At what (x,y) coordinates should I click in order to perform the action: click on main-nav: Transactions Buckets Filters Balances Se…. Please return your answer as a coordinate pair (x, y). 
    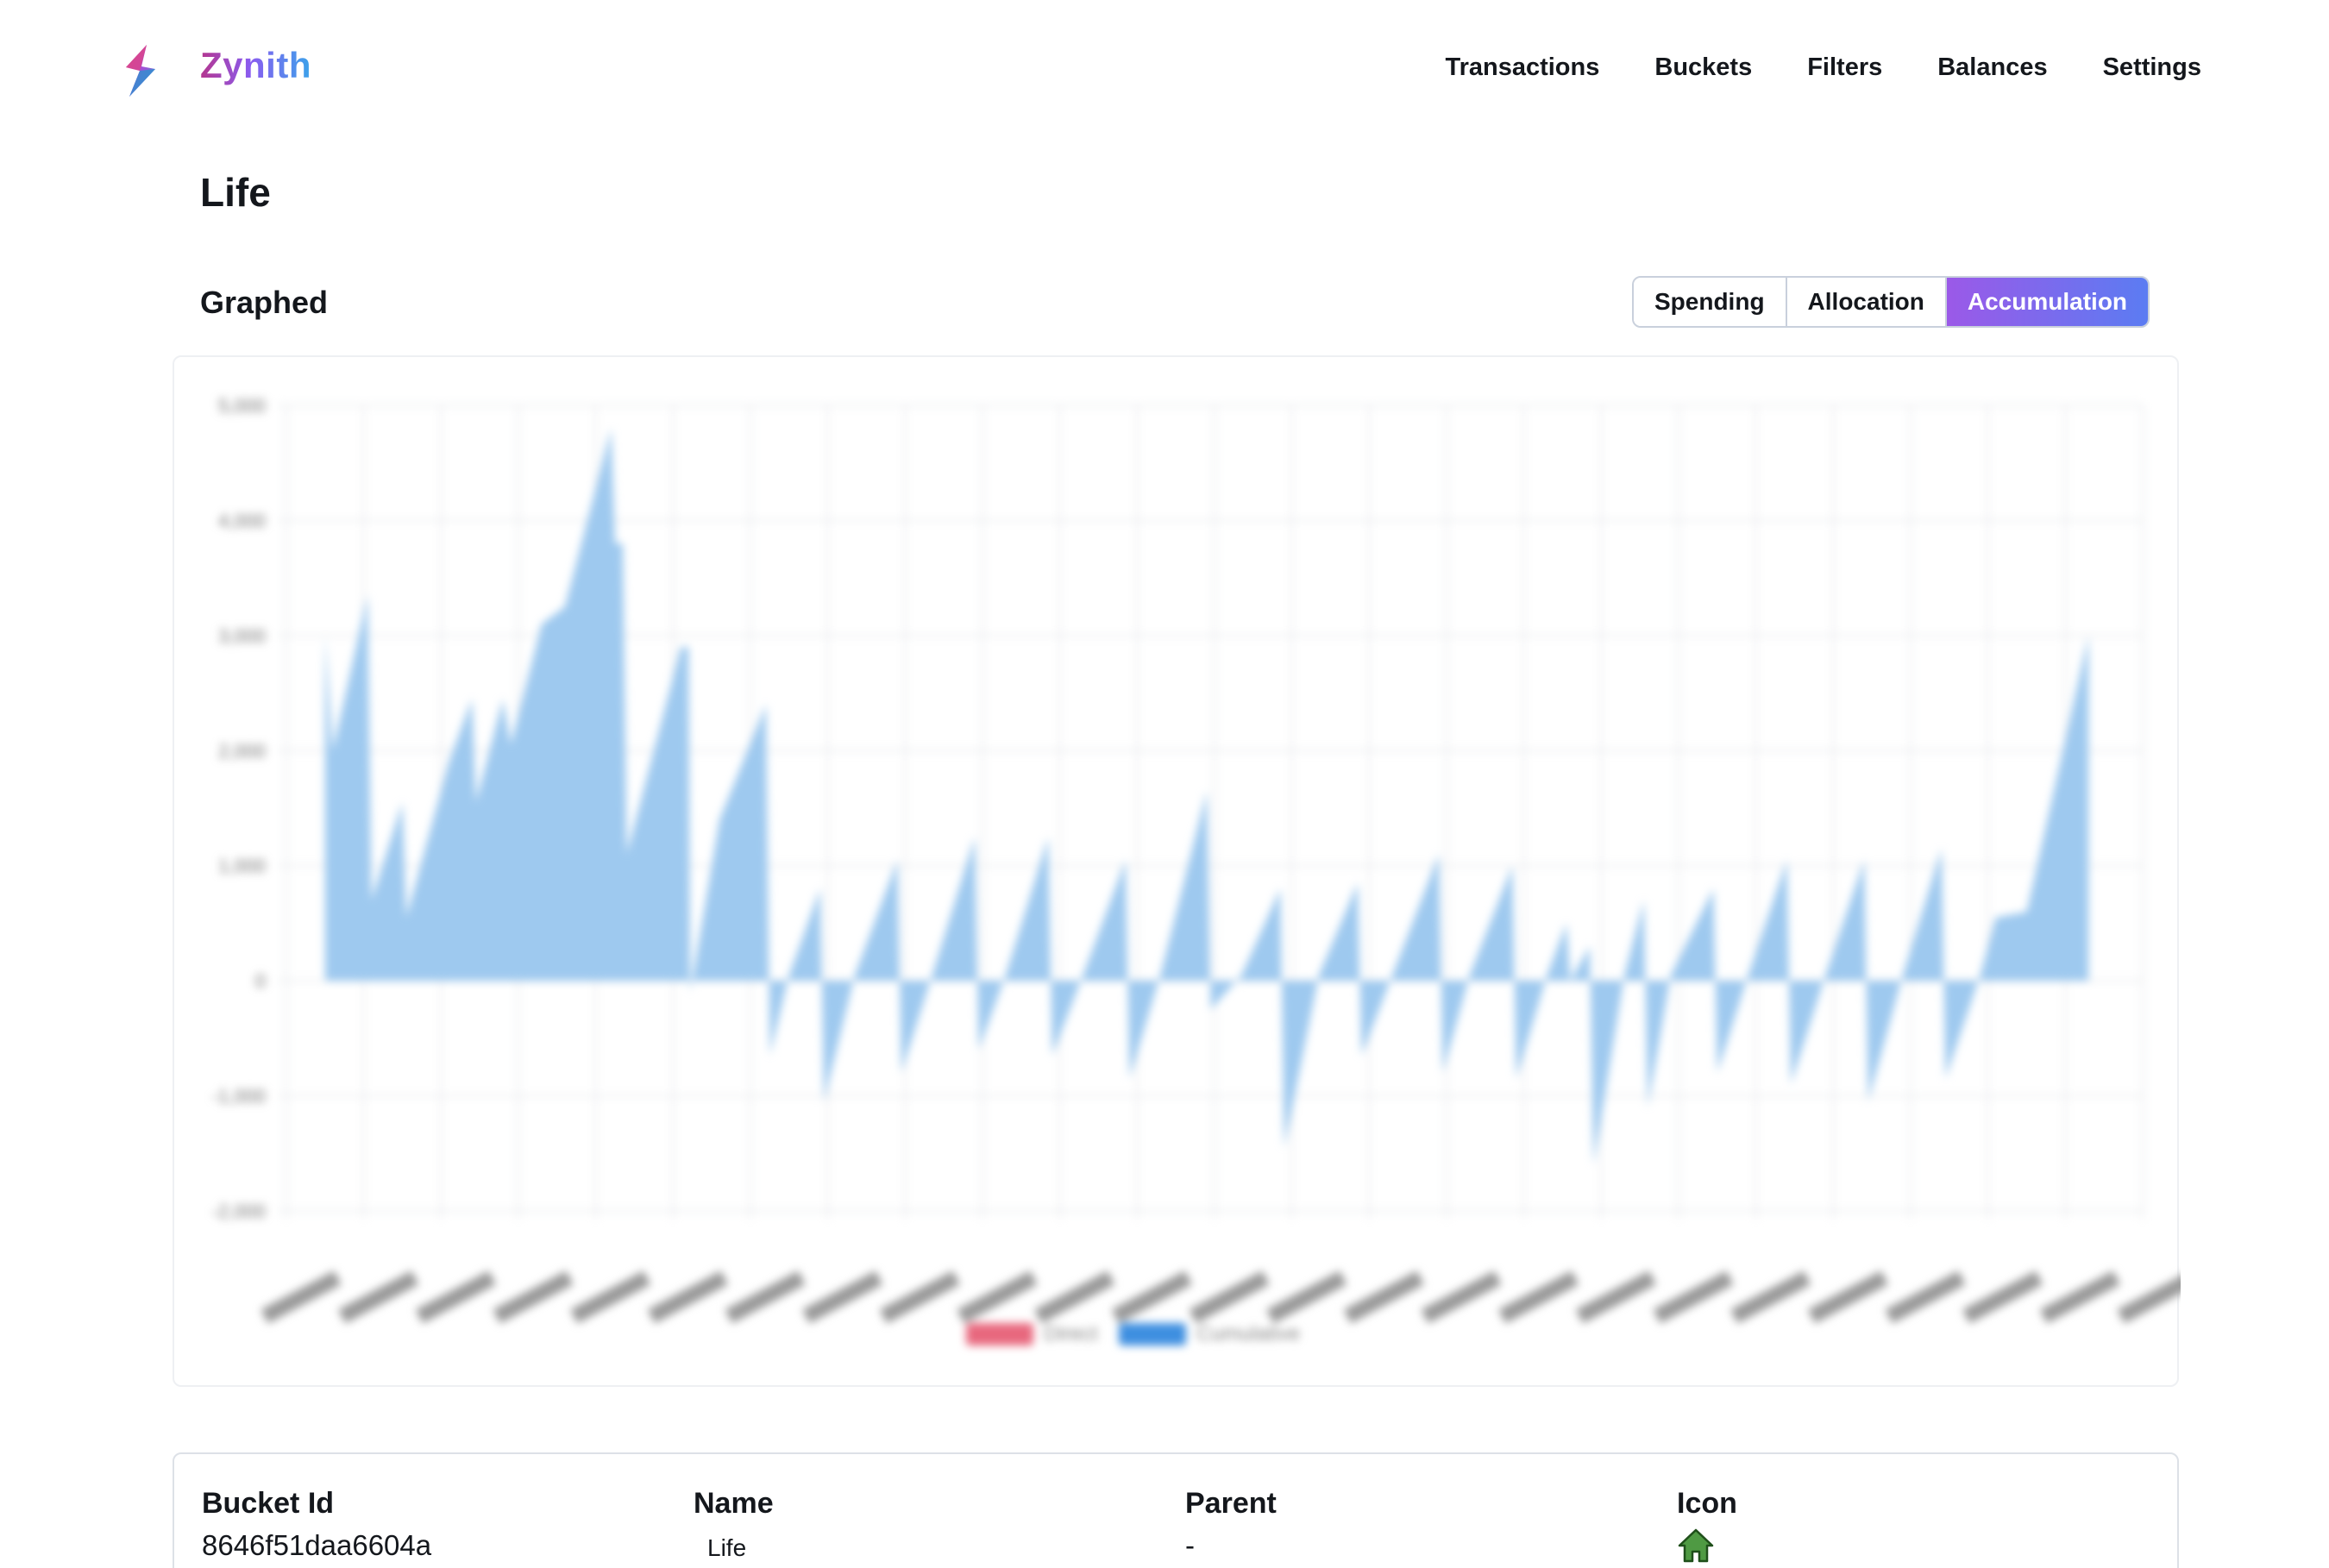
    Looking at the image, I should click on (1823, 67).